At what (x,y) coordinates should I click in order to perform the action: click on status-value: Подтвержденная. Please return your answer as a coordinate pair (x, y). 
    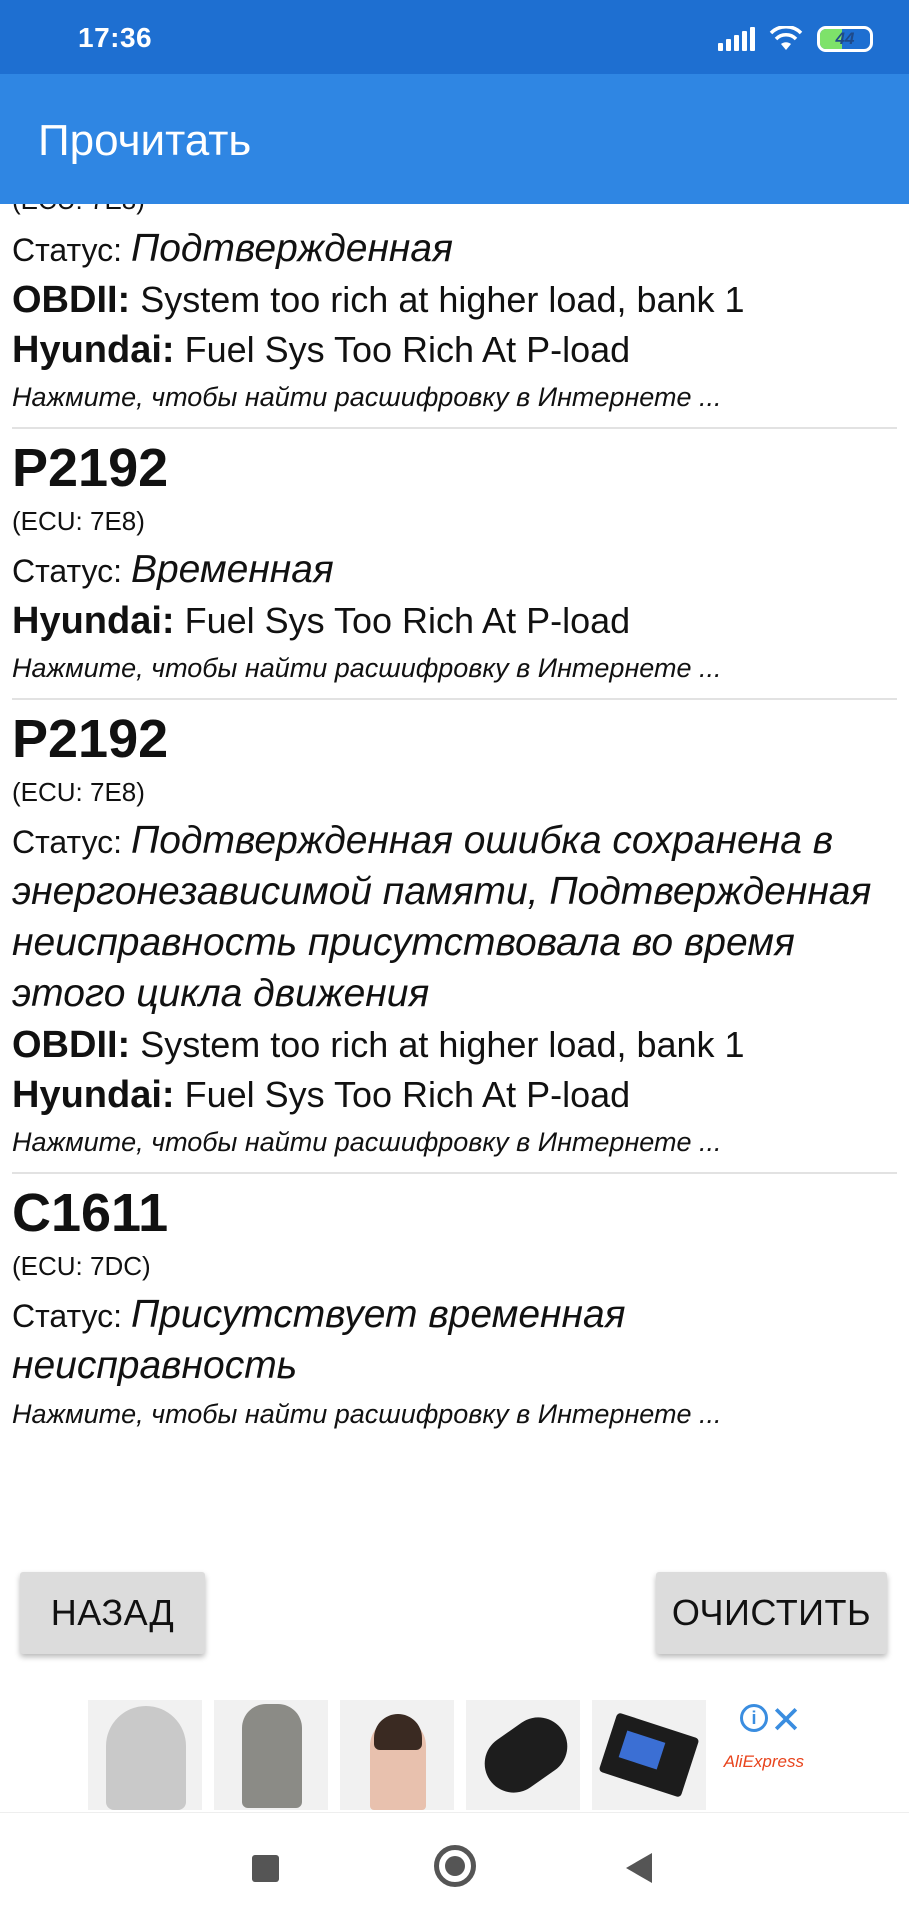
    Looking at the image, I should click on (291, 248).